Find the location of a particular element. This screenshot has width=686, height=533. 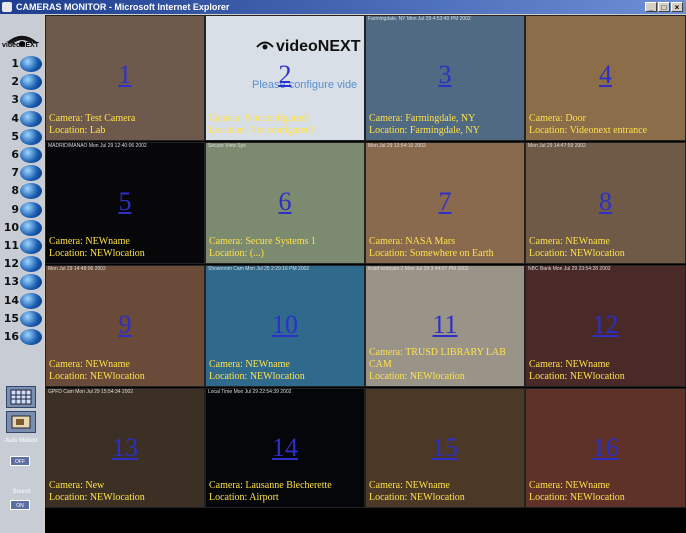

camera-select-button-6: 6 is located at coordinates (23, 155).